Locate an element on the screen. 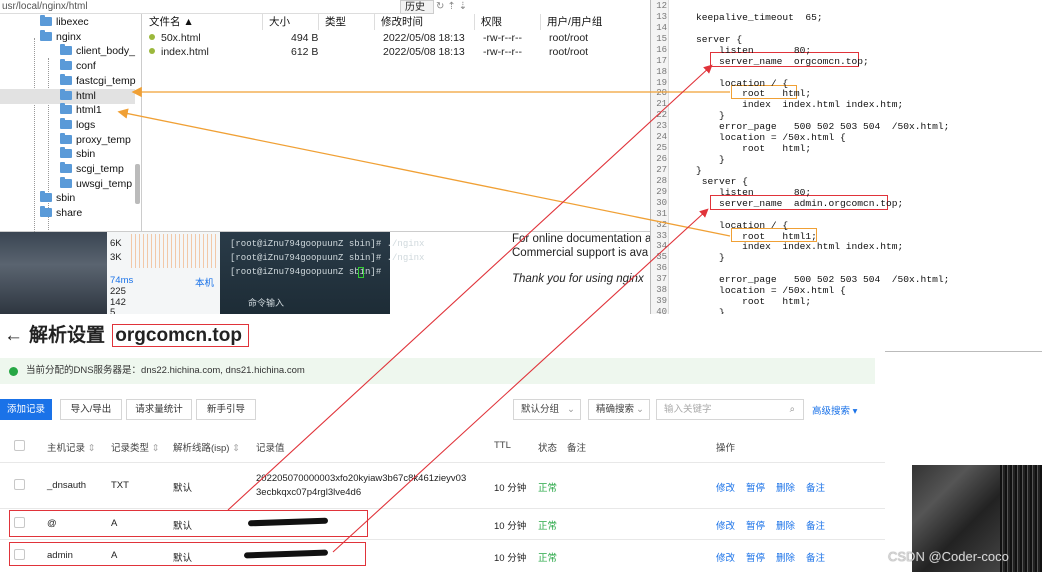  advanced-search-label: 高级搜索 is located at coordinates (831, 411).